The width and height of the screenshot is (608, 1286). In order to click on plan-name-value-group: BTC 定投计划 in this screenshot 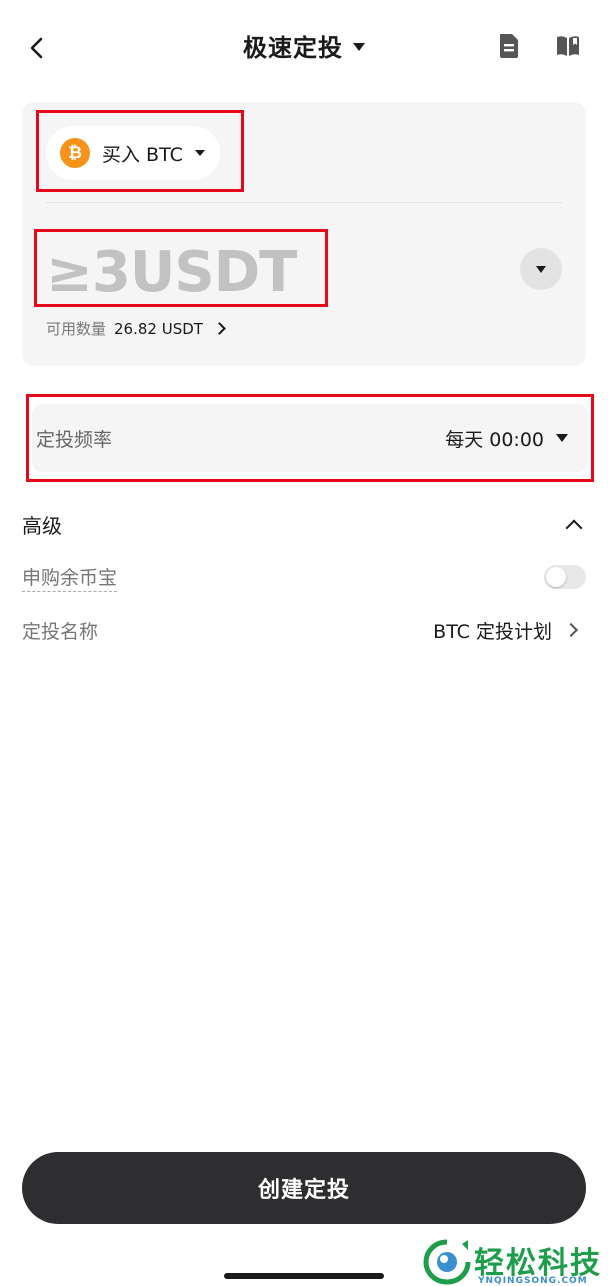, I will do `click(509, 630)`.